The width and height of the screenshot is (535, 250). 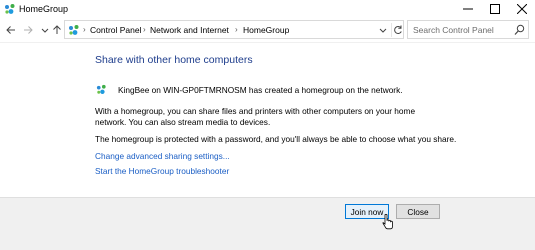 I want to click on breadcrumb-homegroup: HomeGroup, so click(x=266, y=30).